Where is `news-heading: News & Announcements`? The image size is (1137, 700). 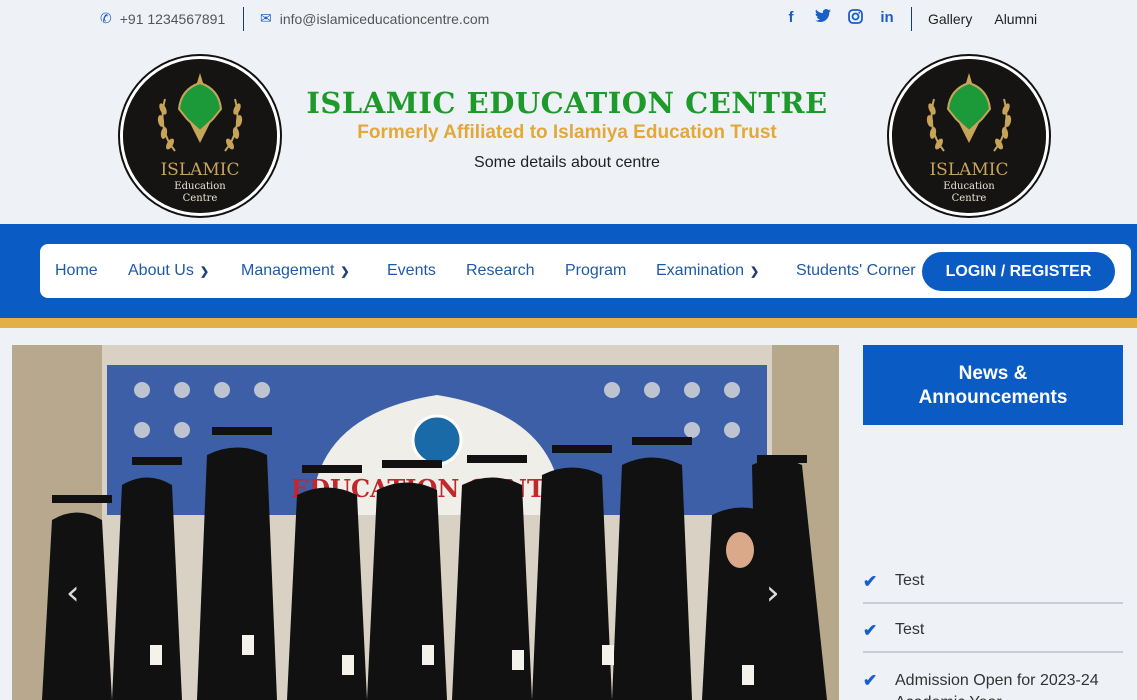
news-heading: News & Announcements is located at coordinates (993, 385).